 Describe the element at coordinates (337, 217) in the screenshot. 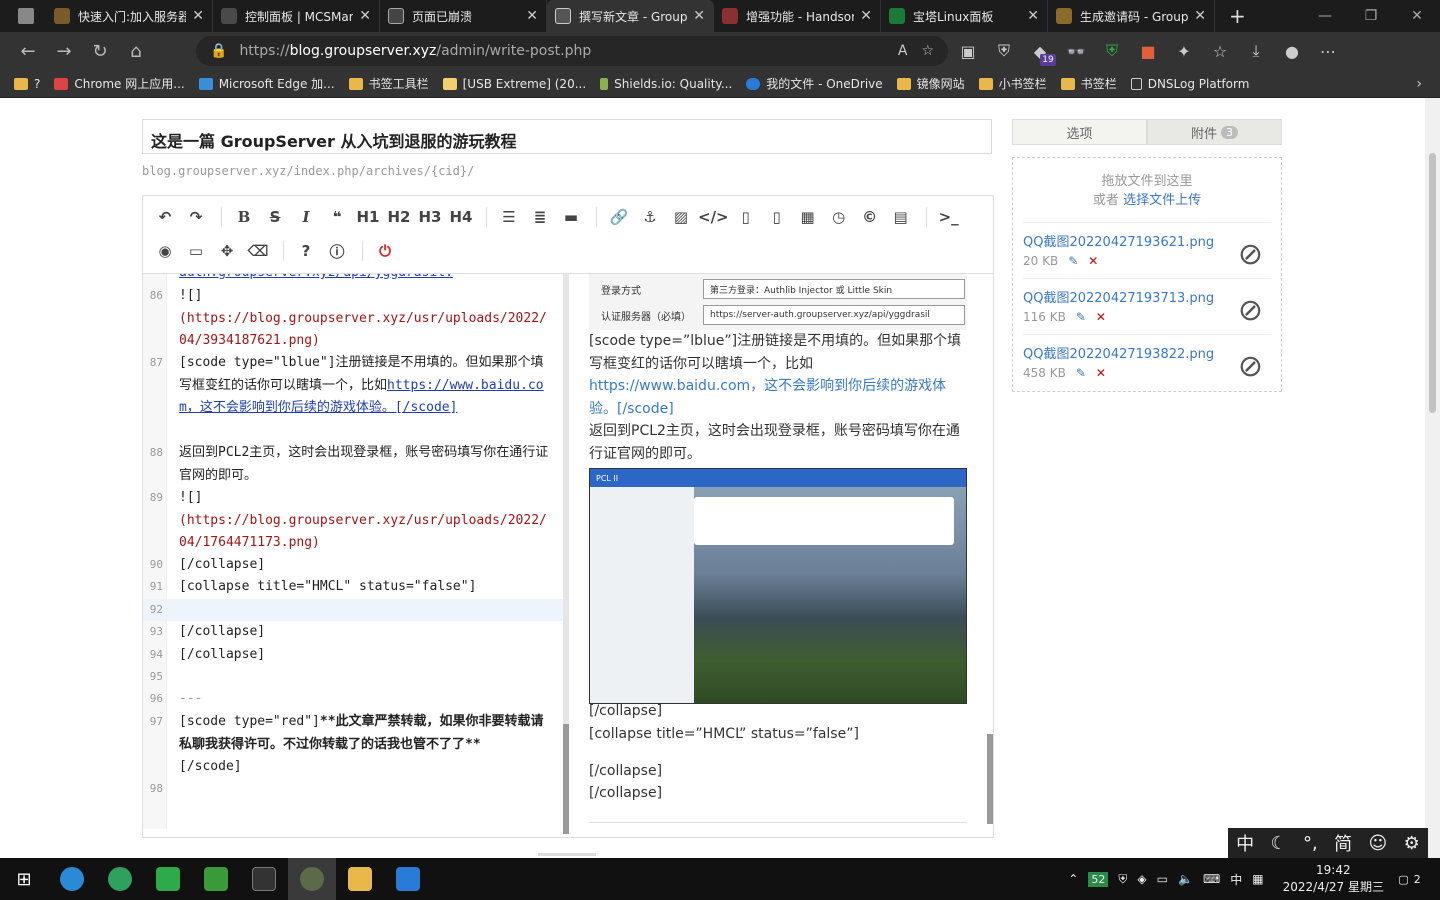

I see `quote-button: ❝` at that location.